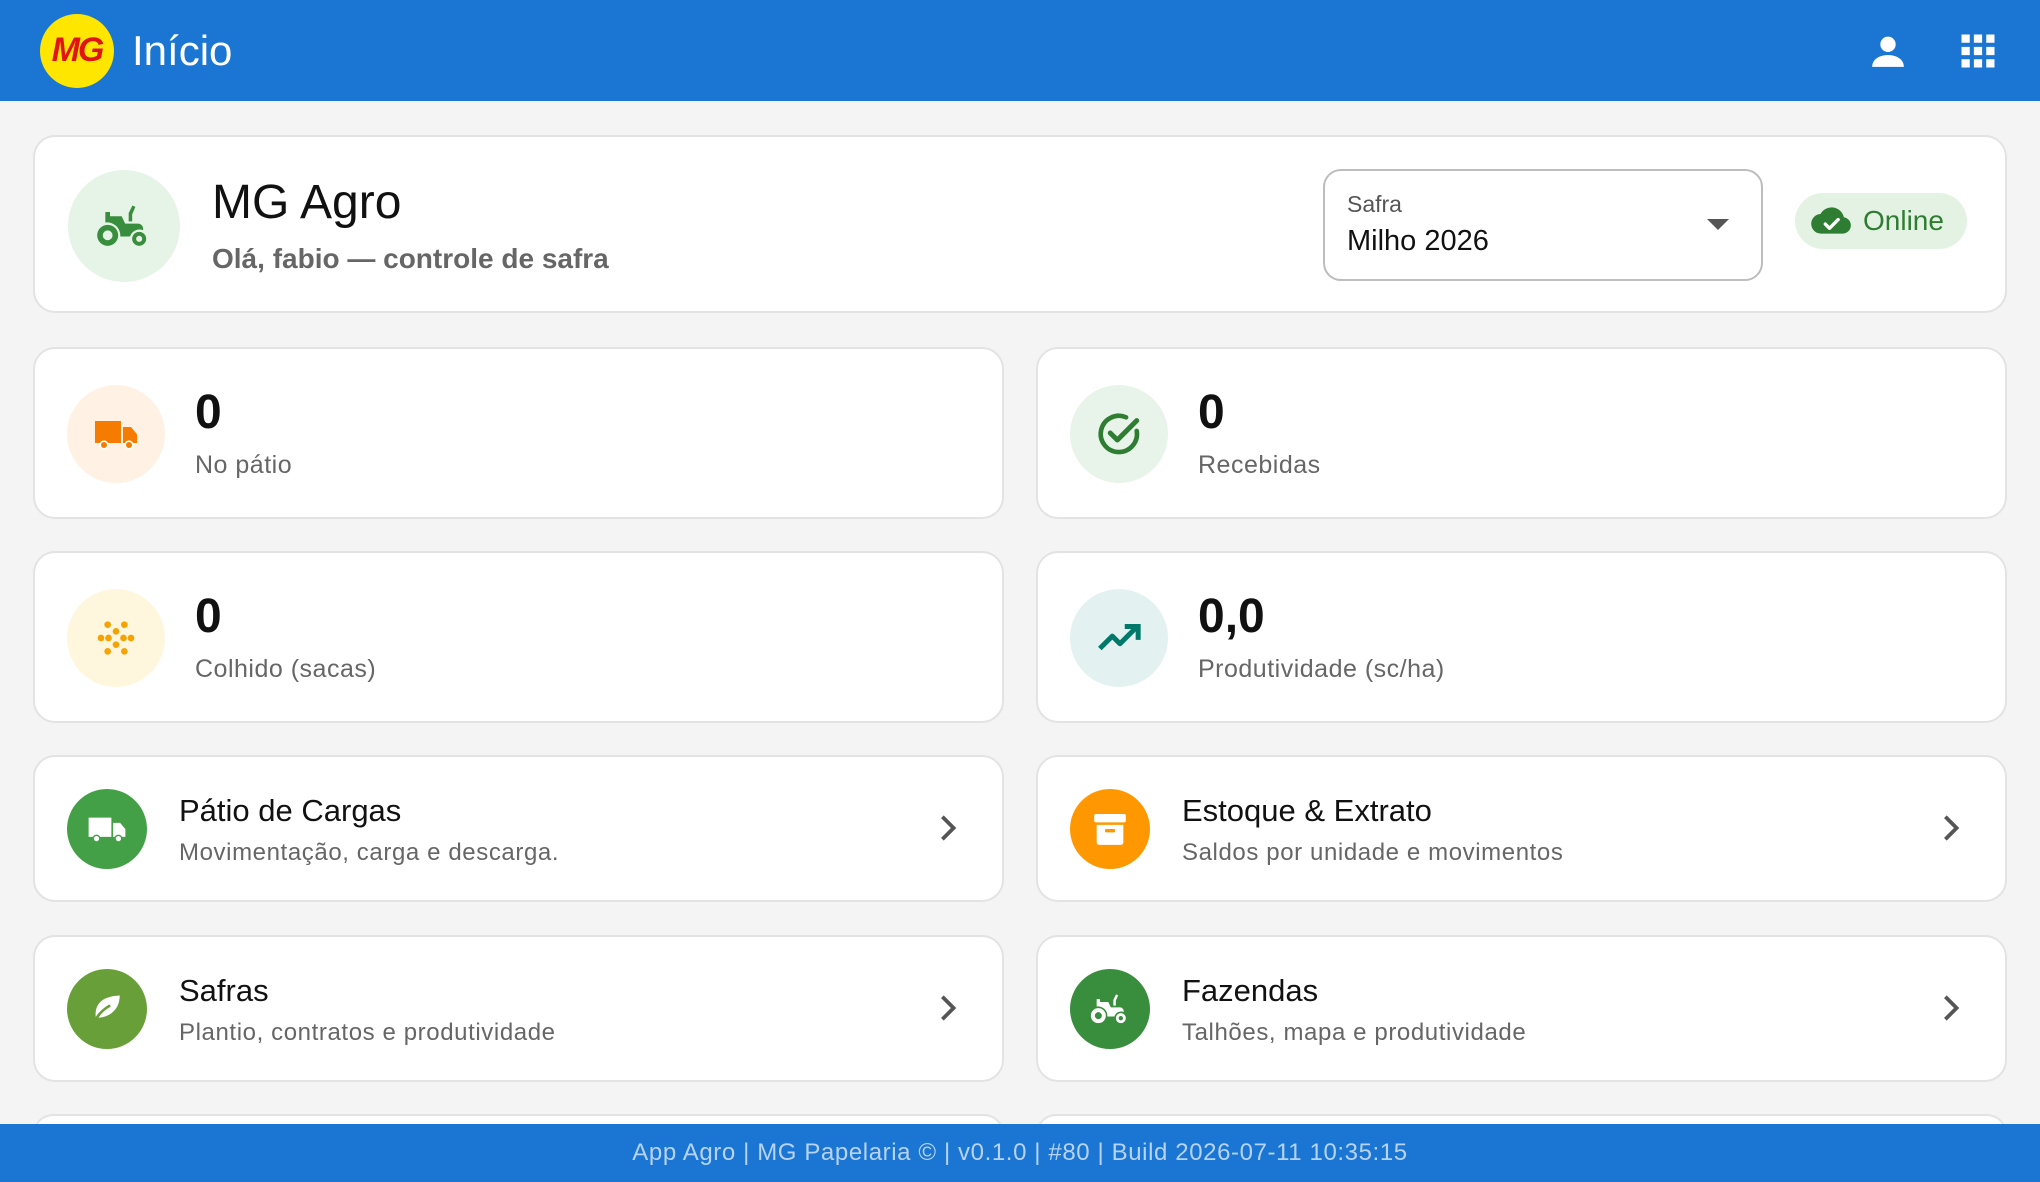  I want to click on stat-label: No pátio, so click(244, 465).